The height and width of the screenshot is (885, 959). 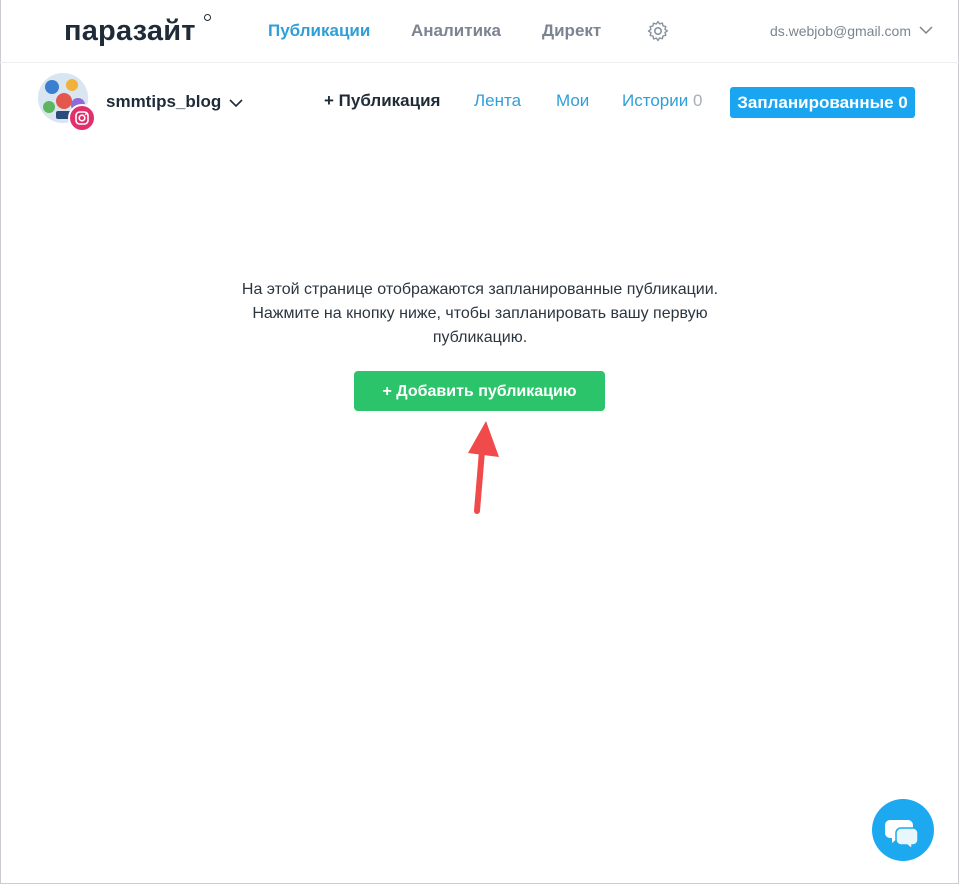 What do you see at coordinates (902, 835) in the screenshot?
I see `chat-bubbles-icon` at bounding box center [902, 835].